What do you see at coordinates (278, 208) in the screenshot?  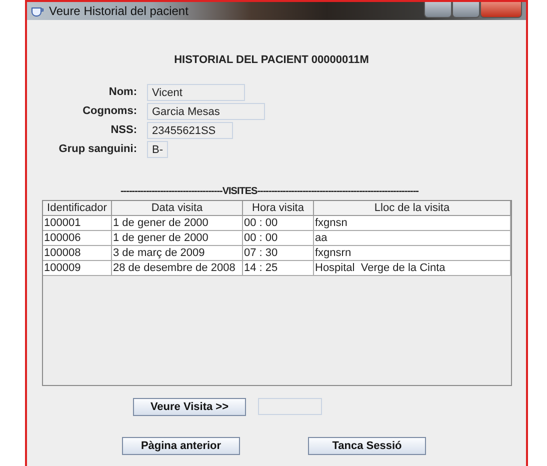 I see `column-header: Hora visita` at bounding box center [278, 208].